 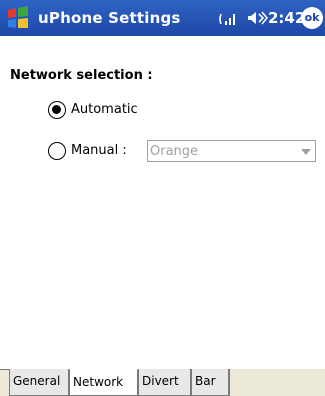 What do you see at coordinates (81, 75) in the screenshot?
I see `section-title: Network selection :` at bounding box center [81, 75].